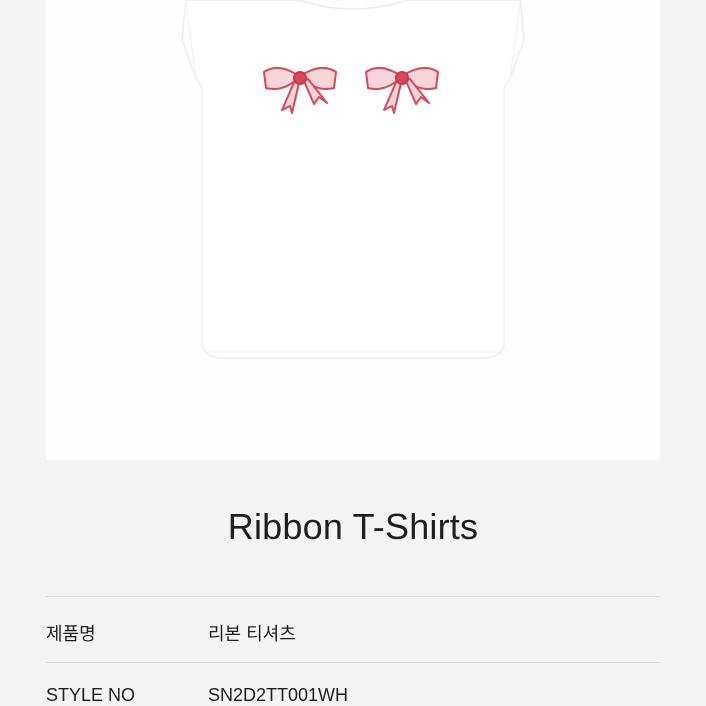  What do you see at coordinates (353, 526) in the screenshot?
I see `product-title: Ribbon T-Shirts` at bounding box center [353, 526].